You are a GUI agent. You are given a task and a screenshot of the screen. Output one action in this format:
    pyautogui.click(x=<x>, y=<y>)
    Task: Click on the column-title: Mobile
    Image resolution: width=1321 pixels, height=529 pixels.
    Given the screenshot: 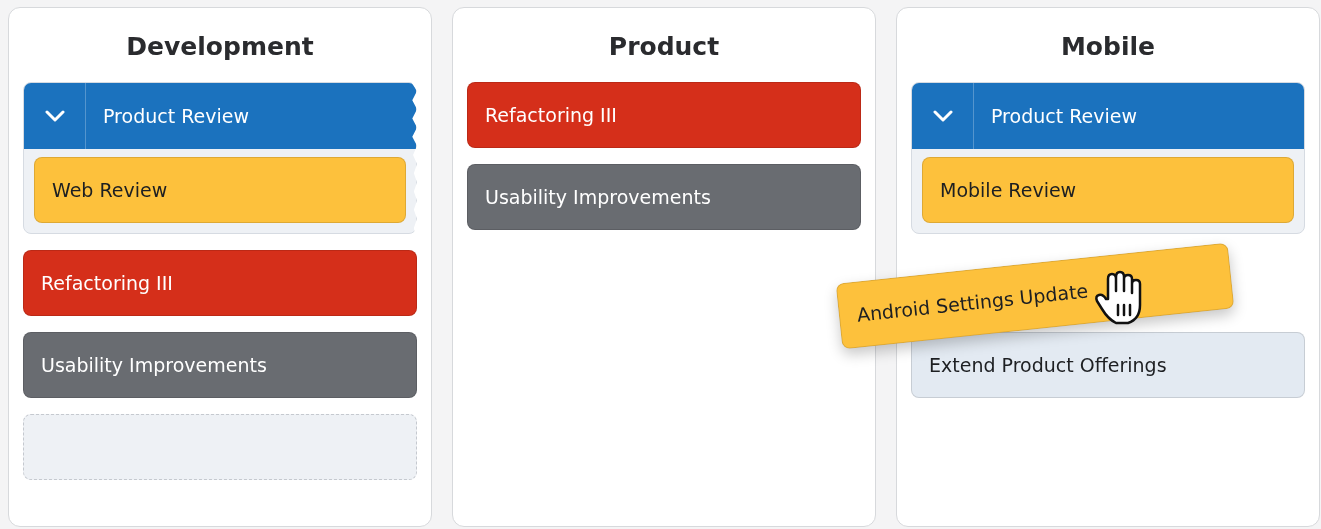 What is the action you would take?
    pyautogui.click(x=1107, y=47)
    